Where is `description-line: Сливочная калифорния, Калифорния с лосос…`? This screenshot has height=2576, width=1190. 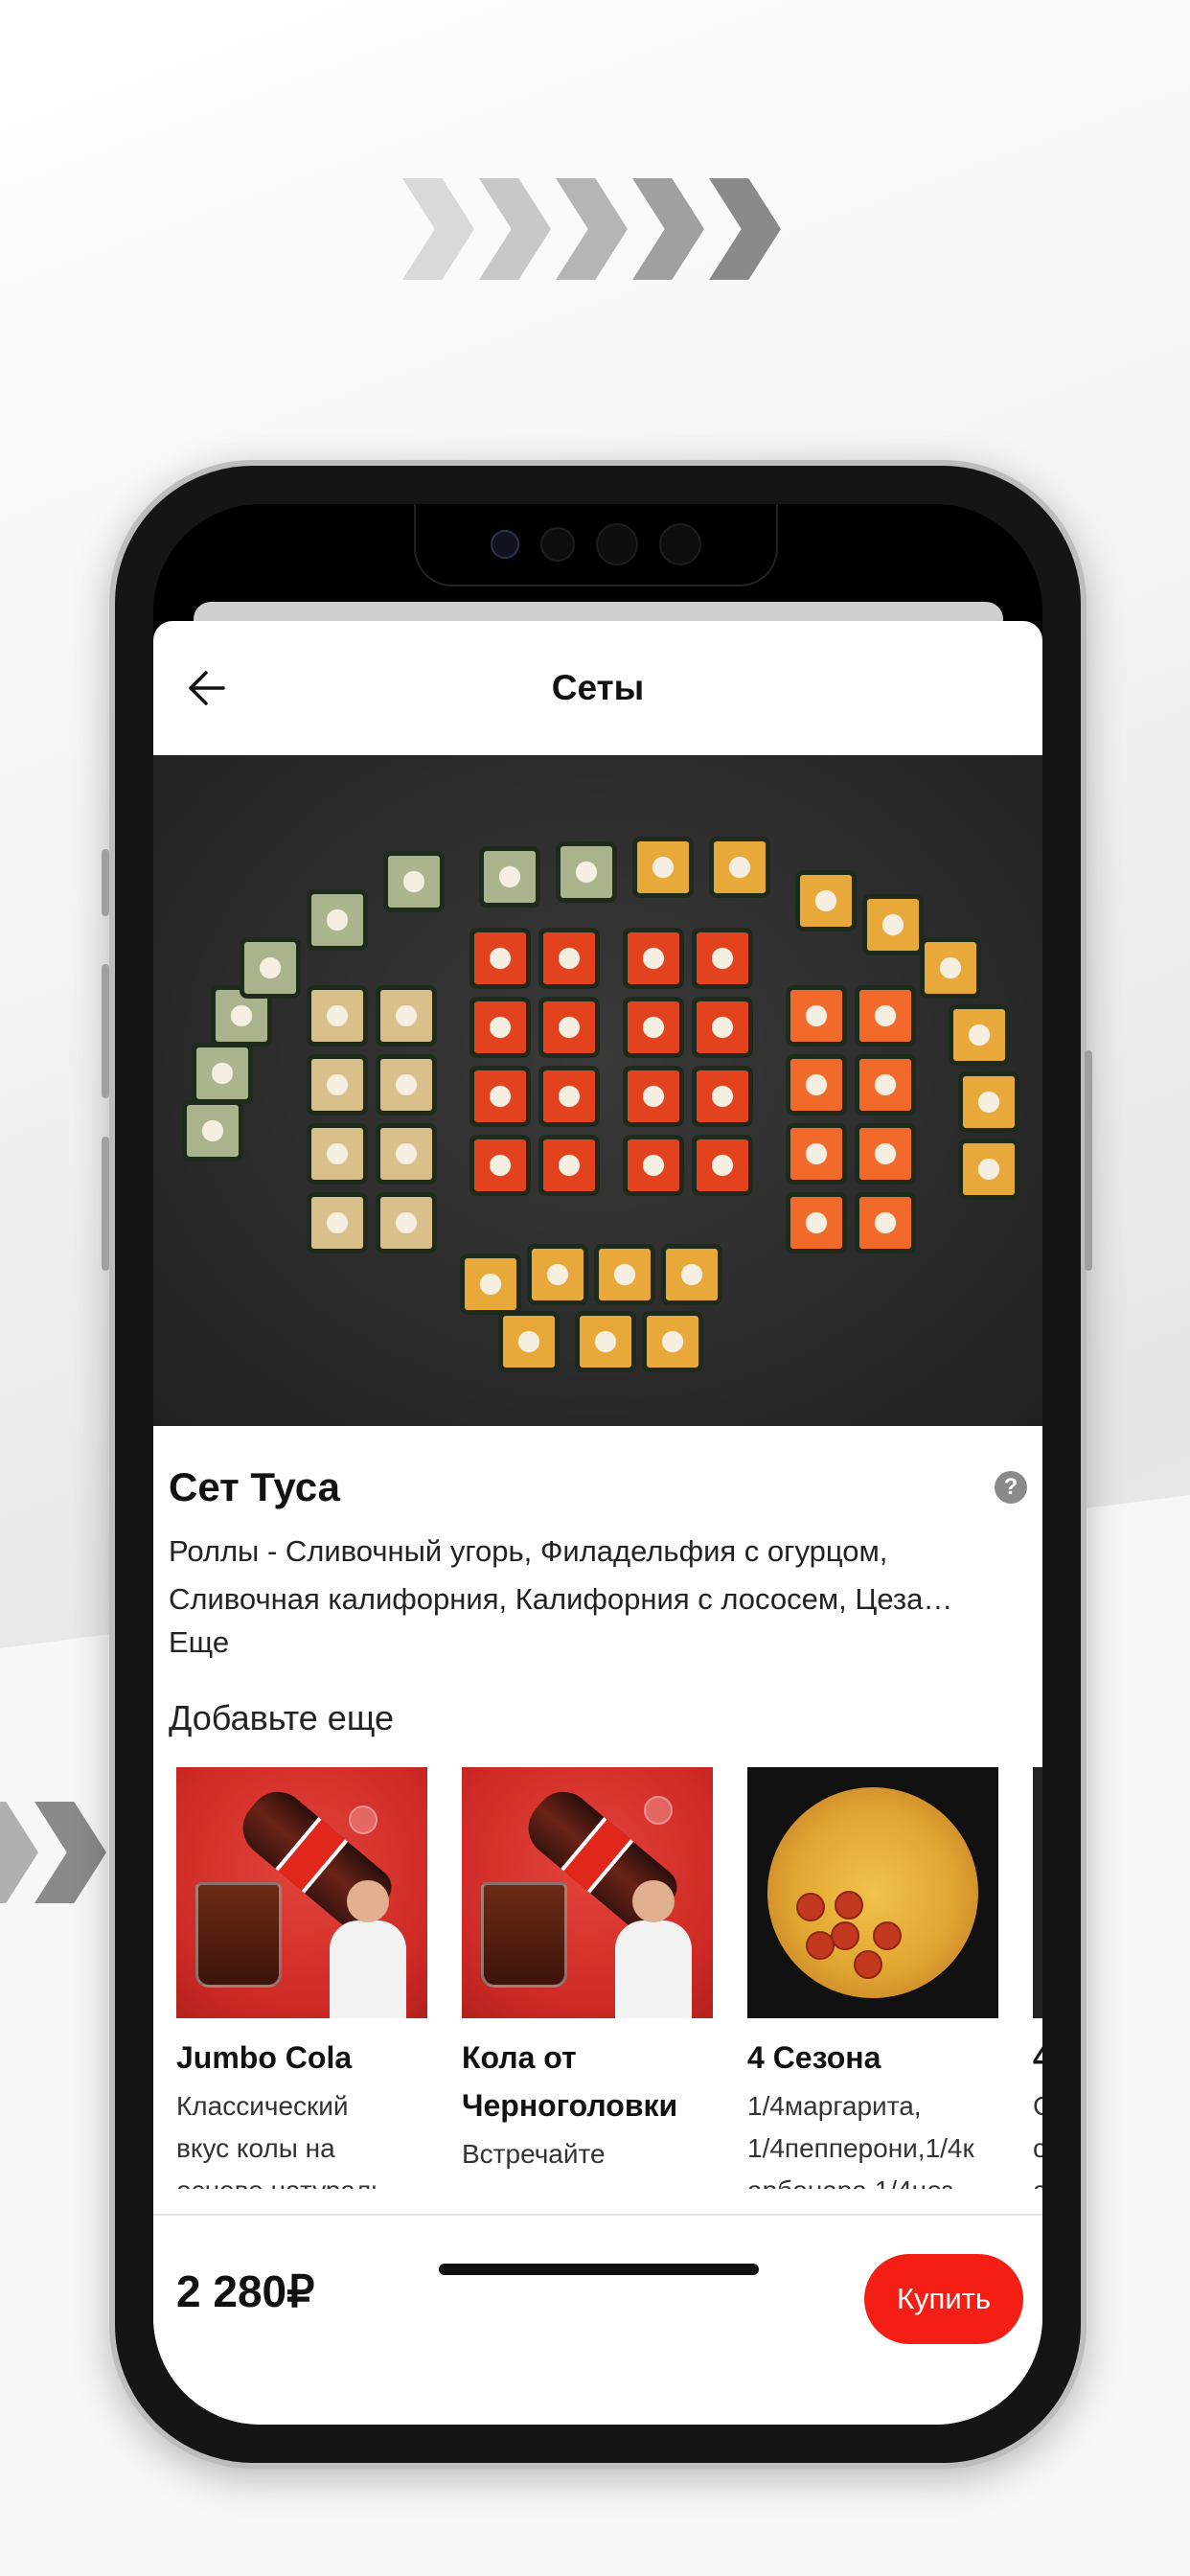
description-line: Сливочная калифорния, Калифорния с лосос… is located at coordinates (561, 1599).